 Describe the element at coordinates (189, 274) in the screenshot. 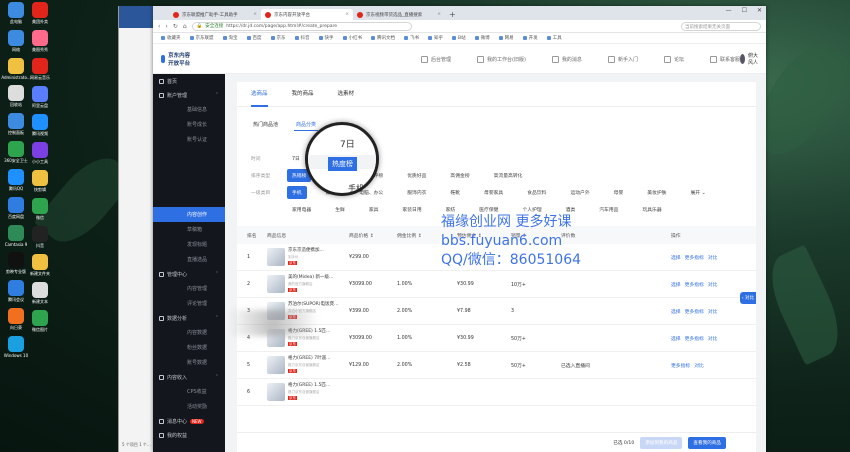

I see `sidebar-item: 管理中心 ⌃` at that location.